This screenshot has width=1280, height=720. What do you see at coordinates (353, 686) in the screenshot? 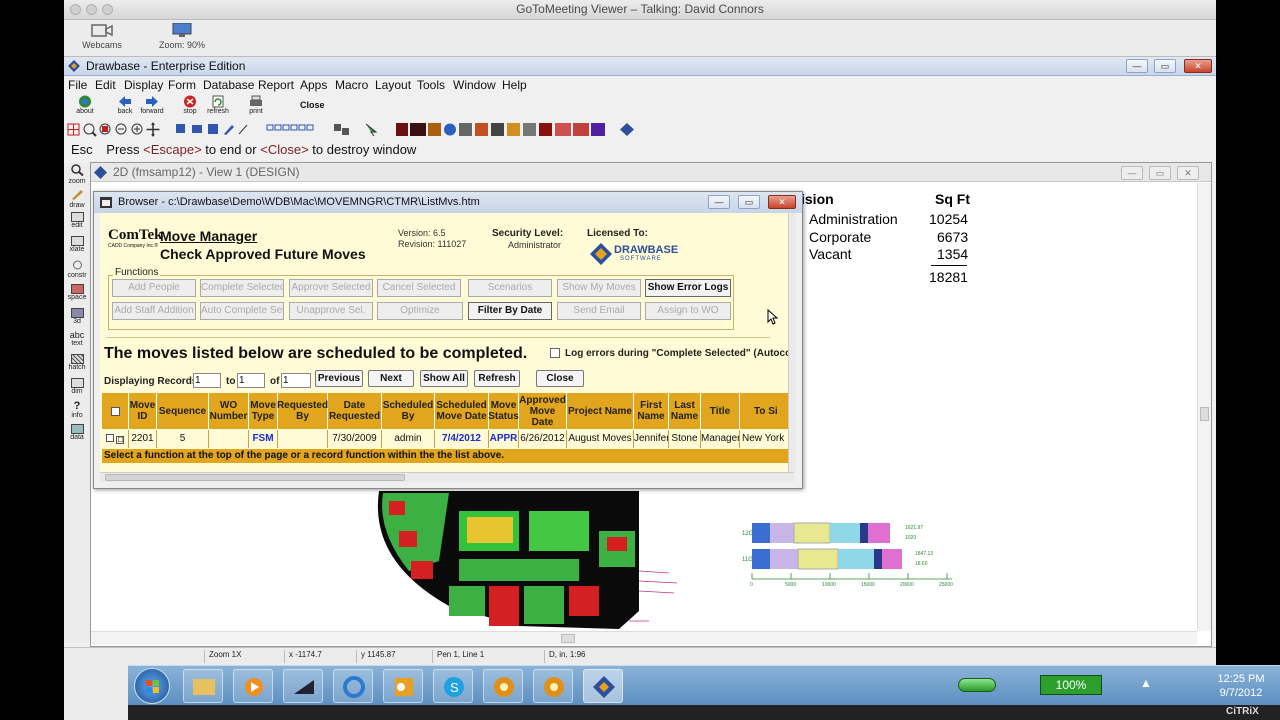
I see `taskbar-ie` at bounding box center [353, 686].